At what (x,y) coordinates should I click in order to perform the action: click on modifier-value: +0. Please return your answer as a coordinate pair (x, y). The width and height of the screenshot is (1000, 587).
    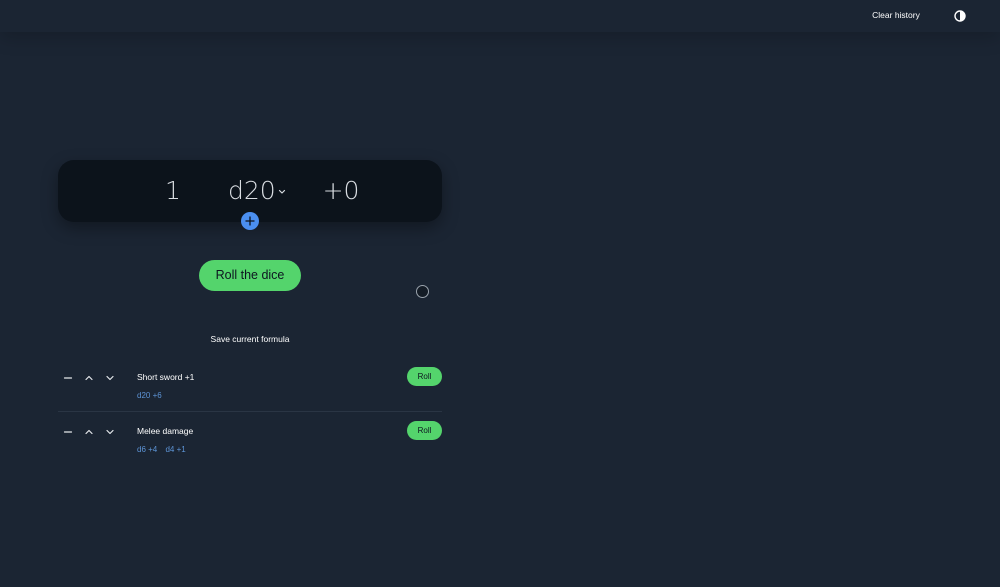
    Looking at the image, I should click on (341, 191).